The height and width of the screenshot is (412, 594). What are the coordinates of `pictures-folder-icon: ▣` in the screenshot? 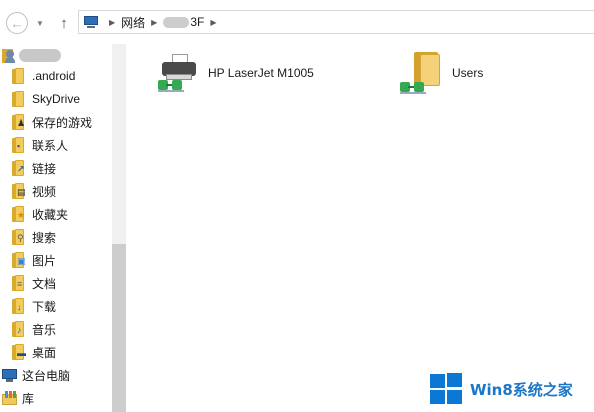 It's located at (19, 260).